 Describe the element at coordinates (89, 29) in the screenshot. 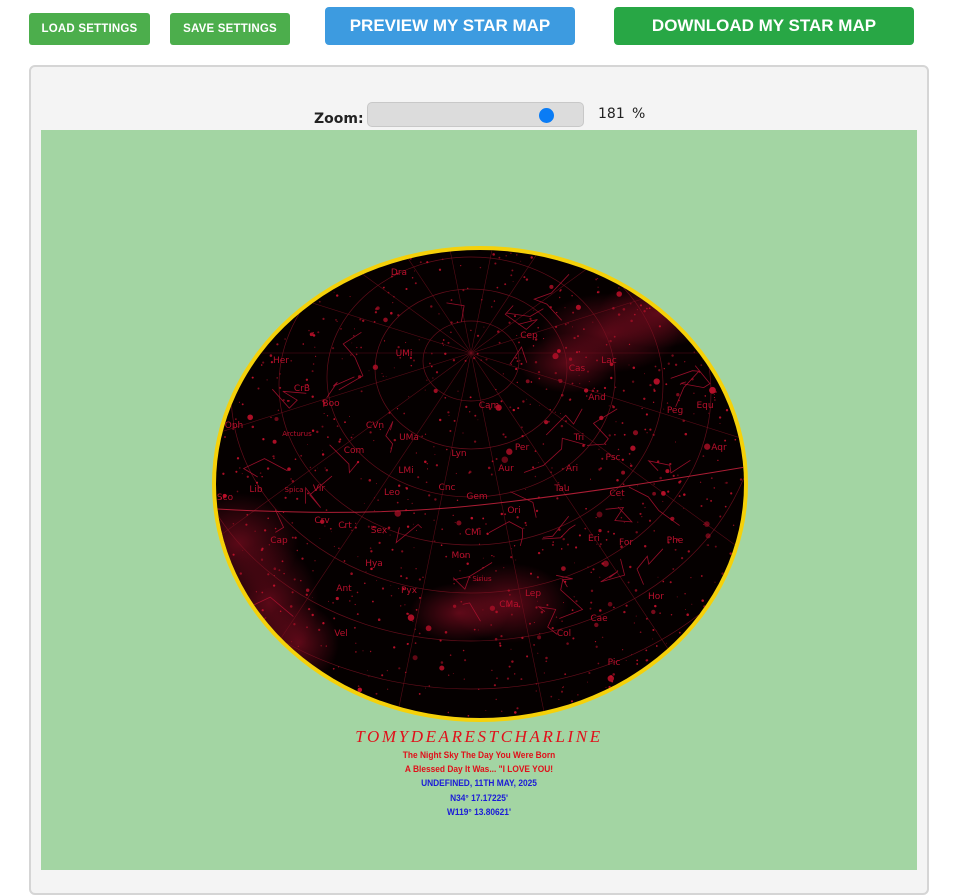

I see `load-settings-button: LOAD SETTINGS` at that location.